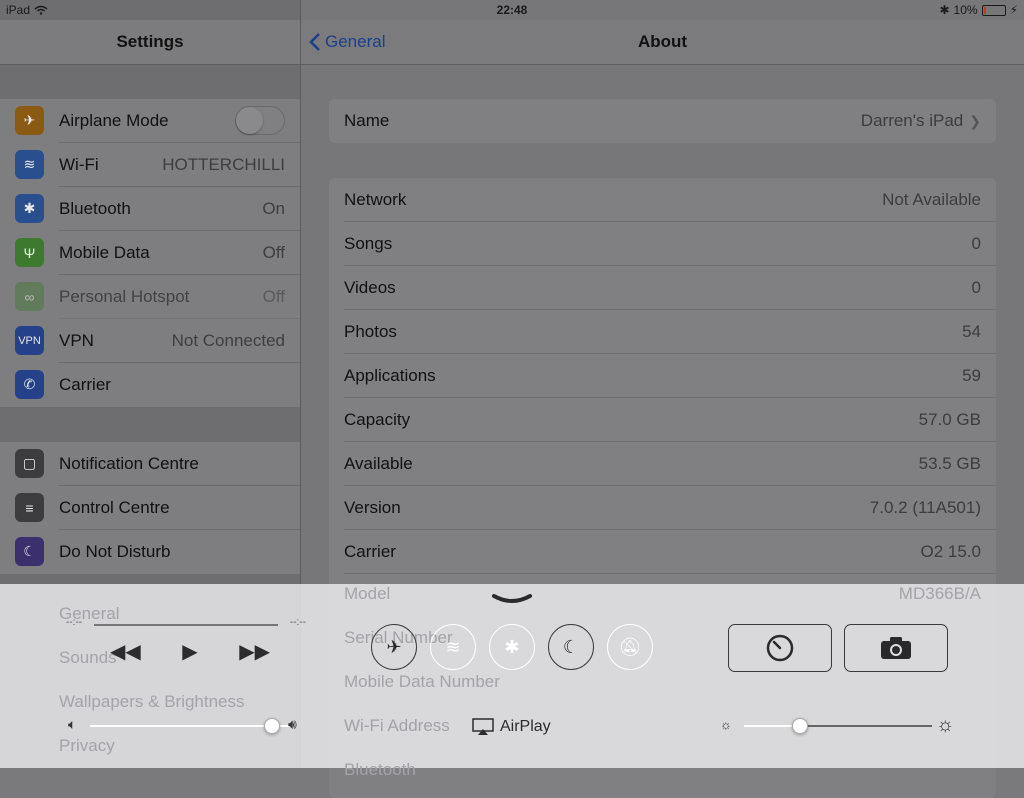 The height and width of the screenshot is (798, 1024). I want to click on sidebar-item-label: Do Not Disturb, so click(115, 551).